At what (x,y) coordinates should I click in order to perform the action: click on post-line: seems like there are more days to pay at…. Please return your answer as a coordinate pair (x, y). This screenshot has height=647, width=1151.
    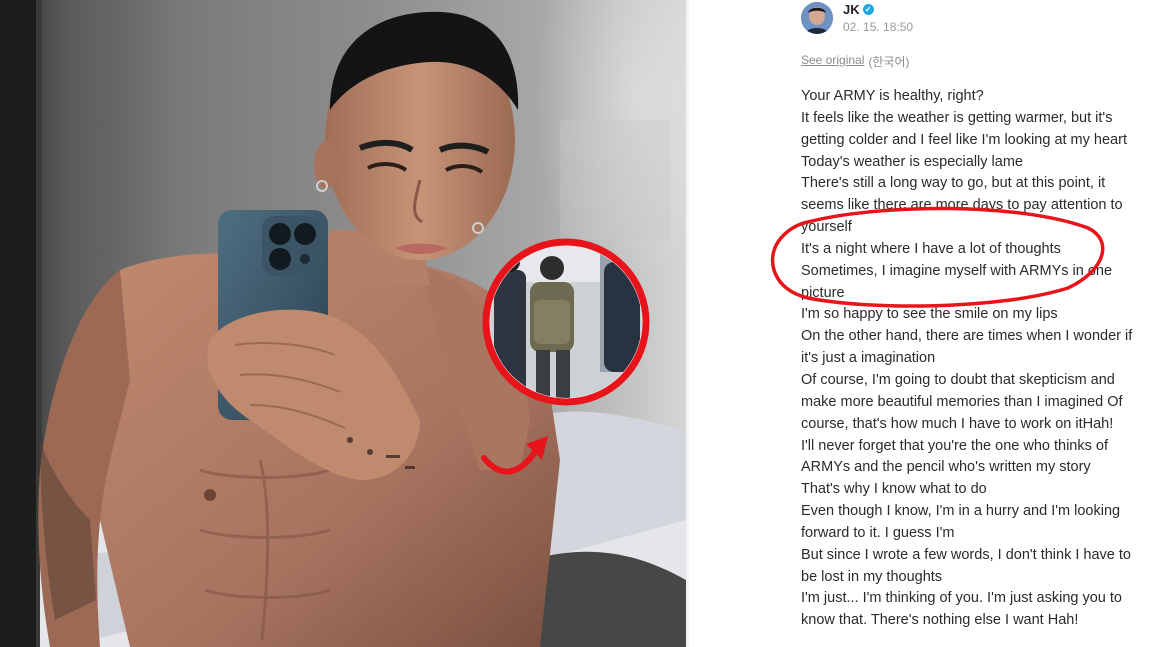
    Looking at the image, I should click on (962, 205).